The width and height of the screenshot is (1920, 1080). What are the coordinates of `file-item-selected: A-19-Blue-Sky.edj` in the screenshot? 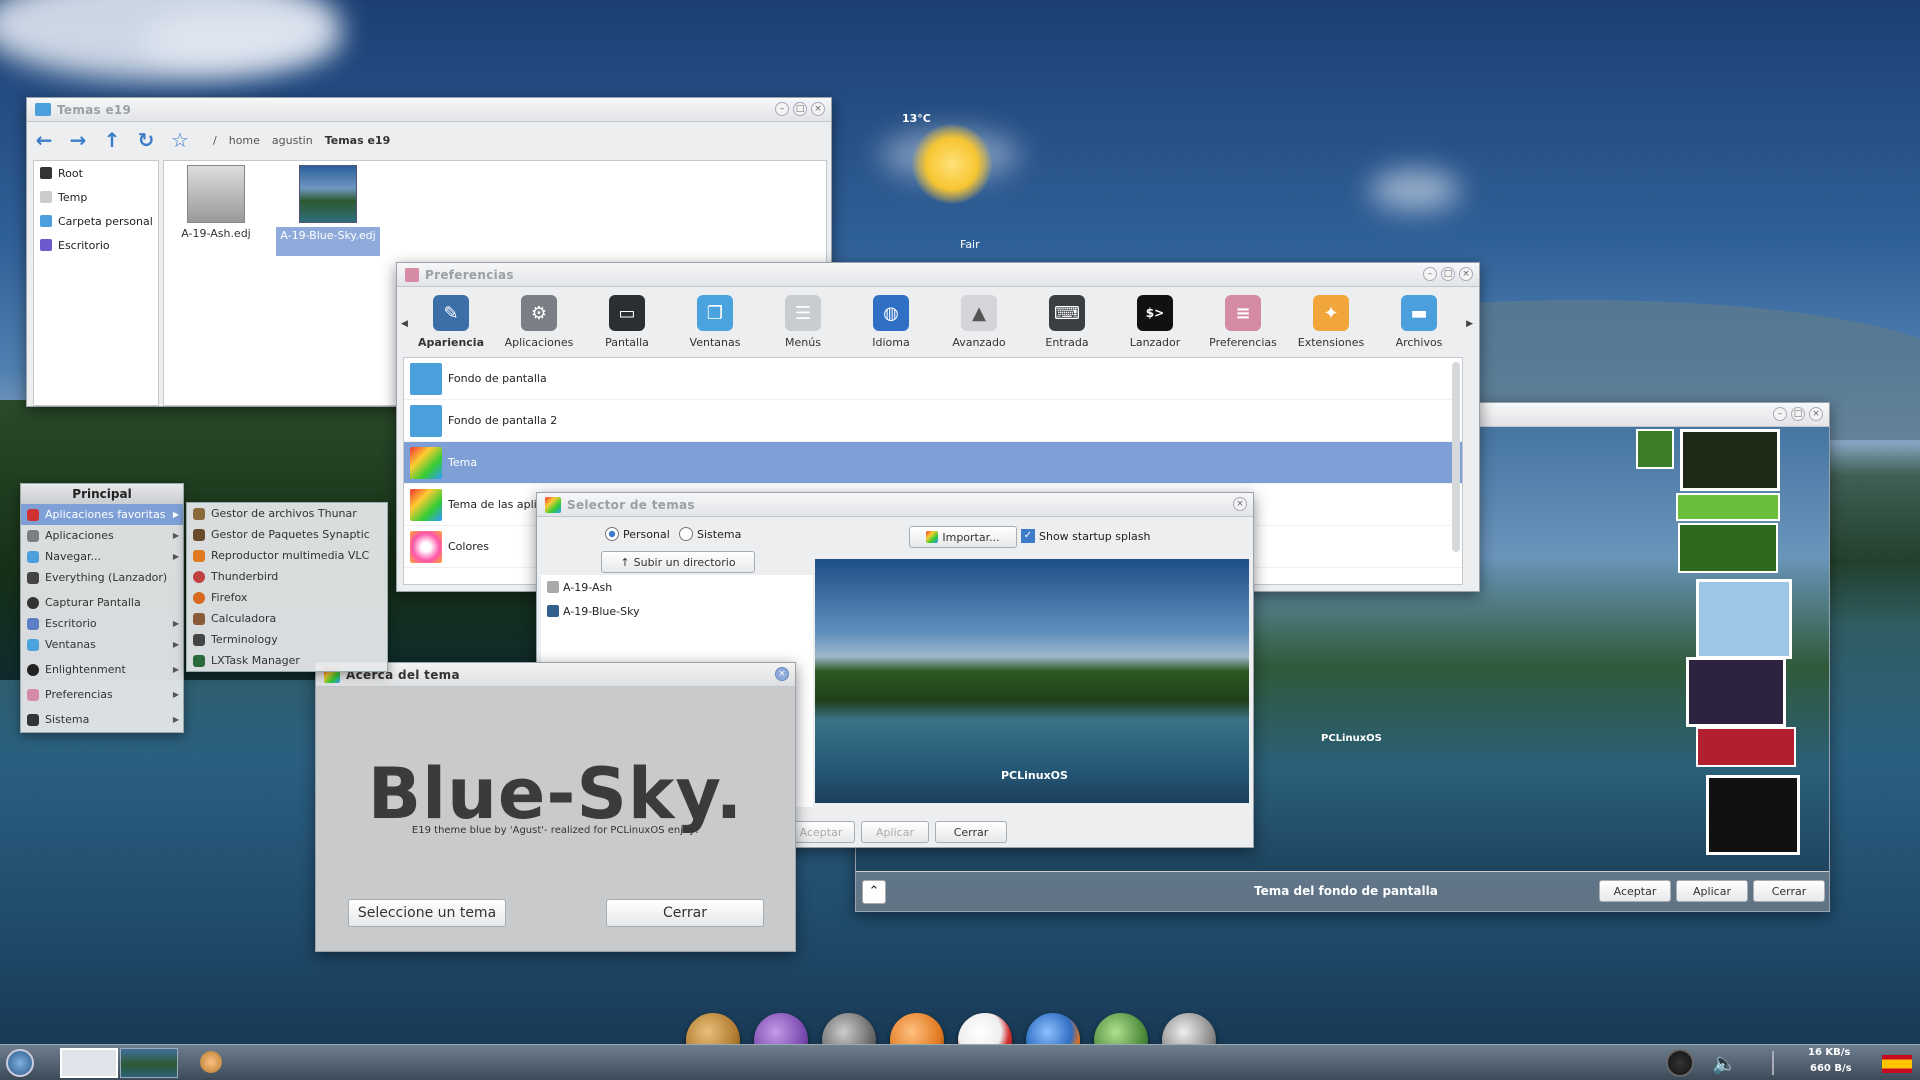 It's located at (328, 210).